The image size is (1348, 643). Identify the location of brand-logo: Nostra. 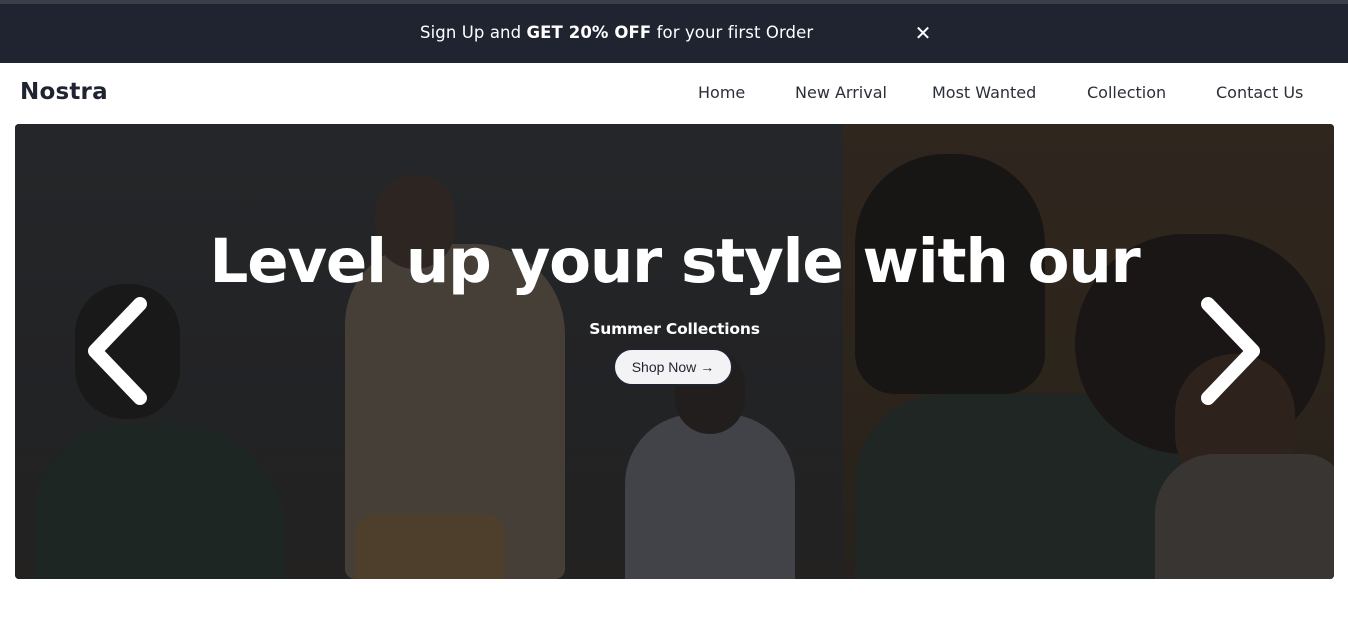
(64, 92).